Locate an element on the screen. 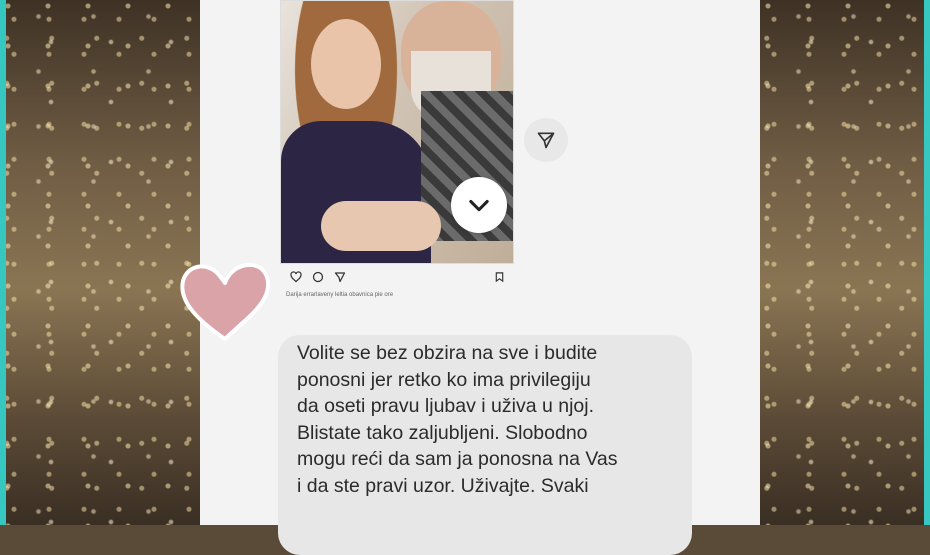  share-icon is located at coordinates (340, 277).